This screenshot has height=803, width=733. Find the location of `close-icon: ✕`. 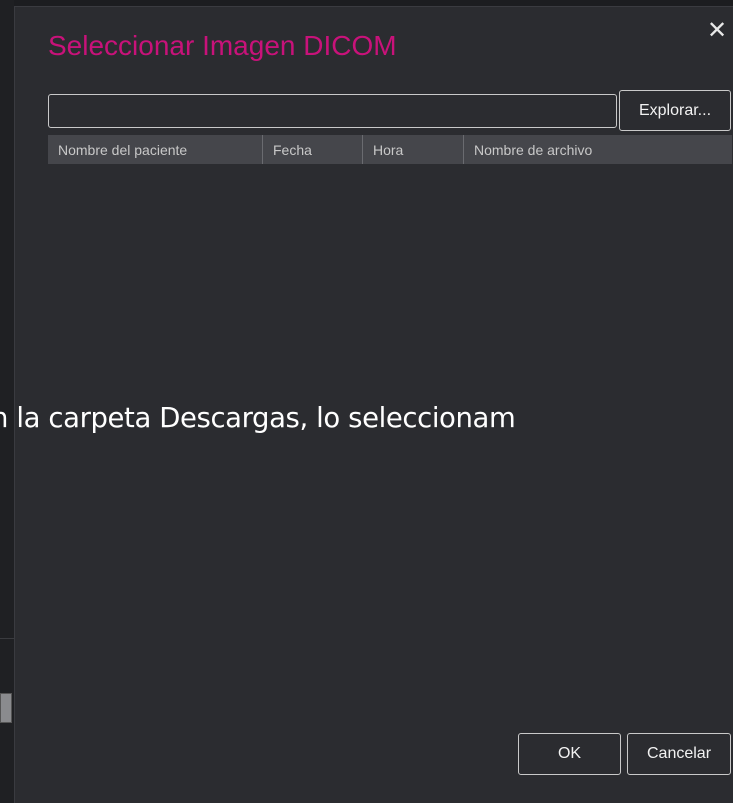

close-icon: ✕ is located at coordinates (717, 31).